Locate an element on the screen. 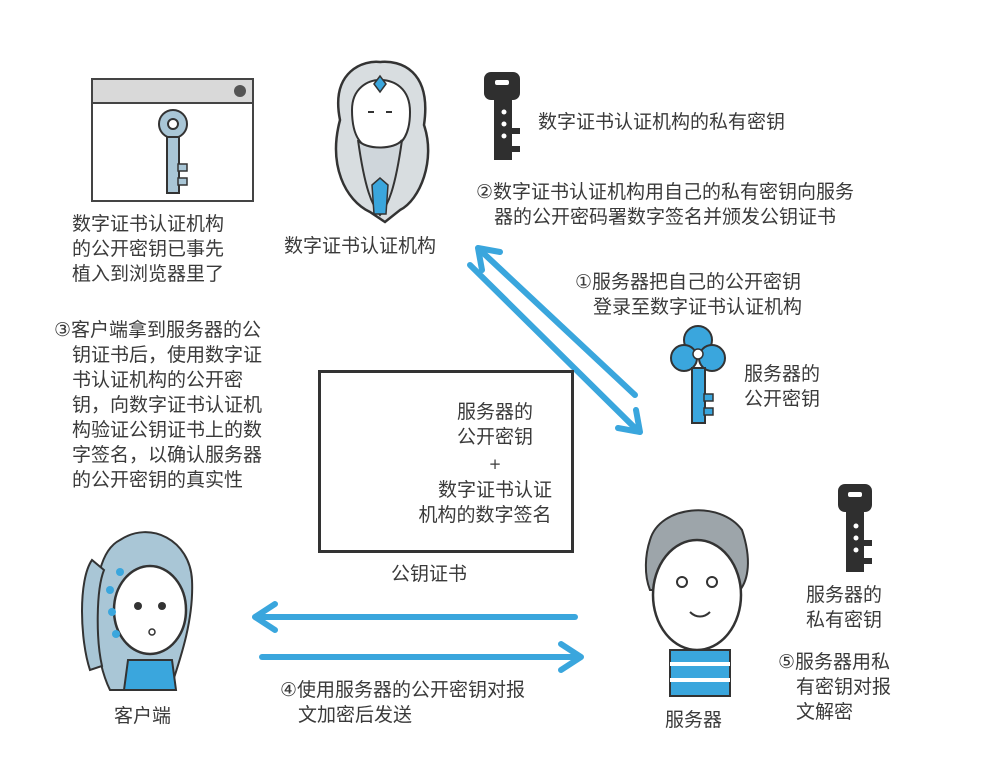 The height and width of the screenshot is (781, 999). step4-line-2: 文加密后发送 is located at coordinates (355, 715).